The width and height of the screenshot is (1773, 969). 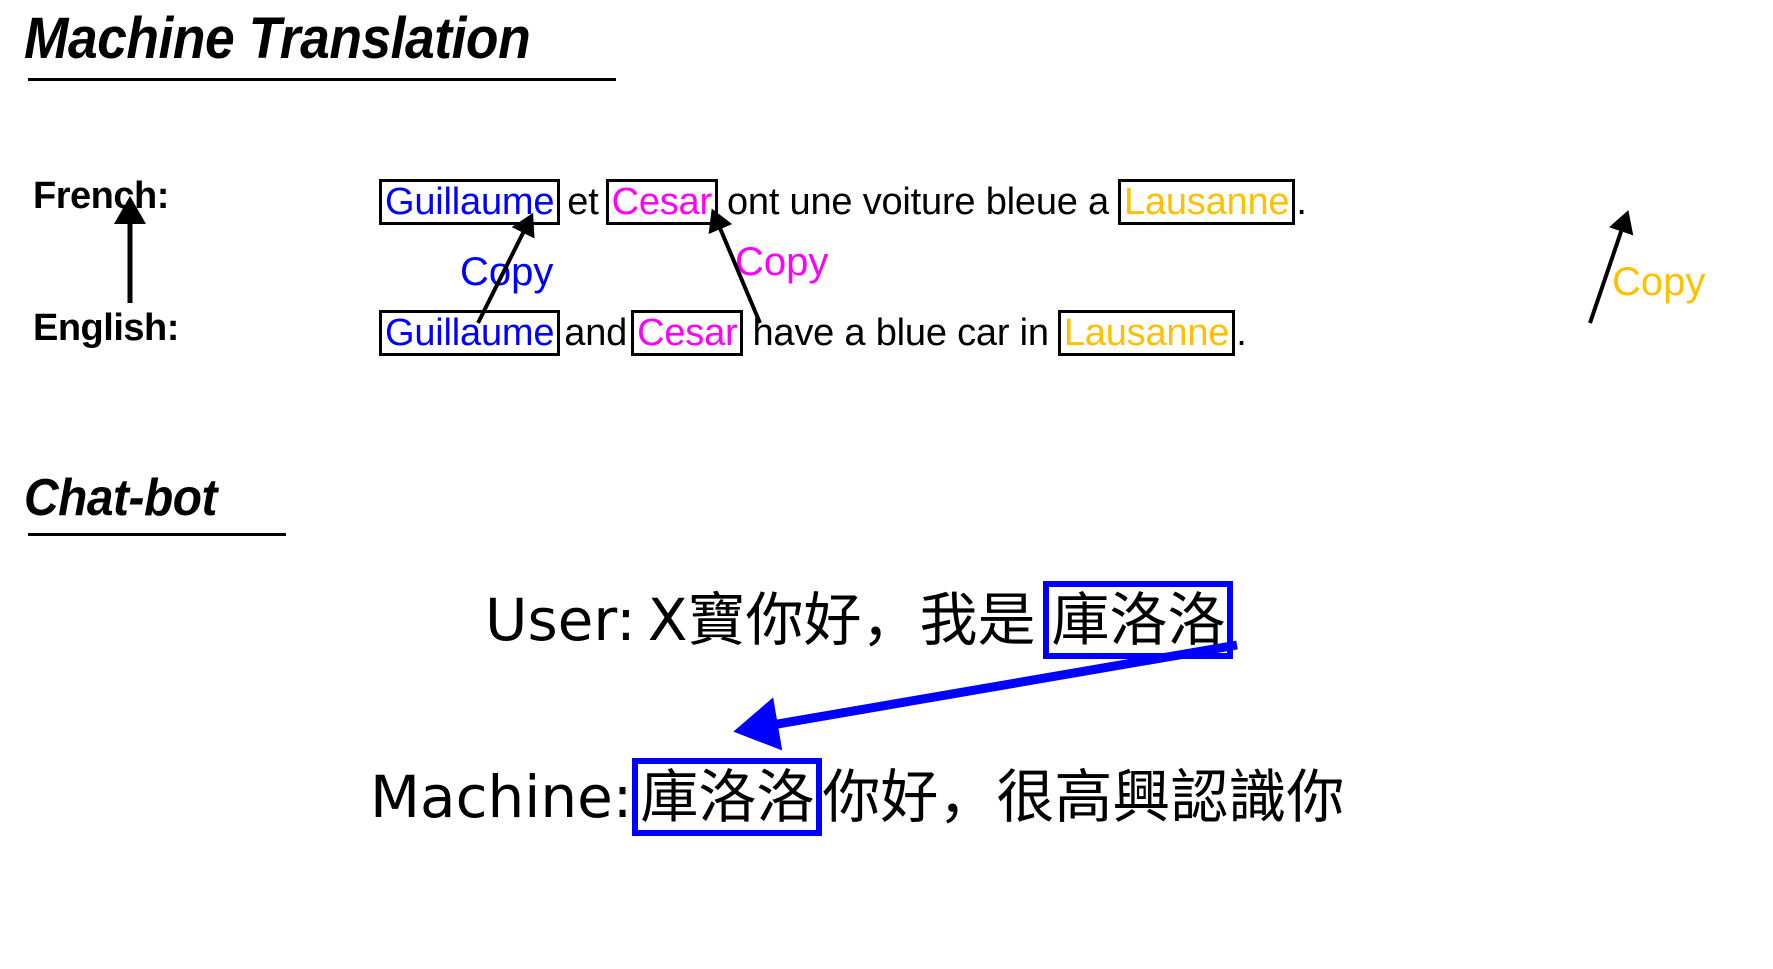 What do you see at coordinates (120, 498) in the screenshot?
I see `page-title-chat-bot: Chat-bot` at bounding box center [120, 498].